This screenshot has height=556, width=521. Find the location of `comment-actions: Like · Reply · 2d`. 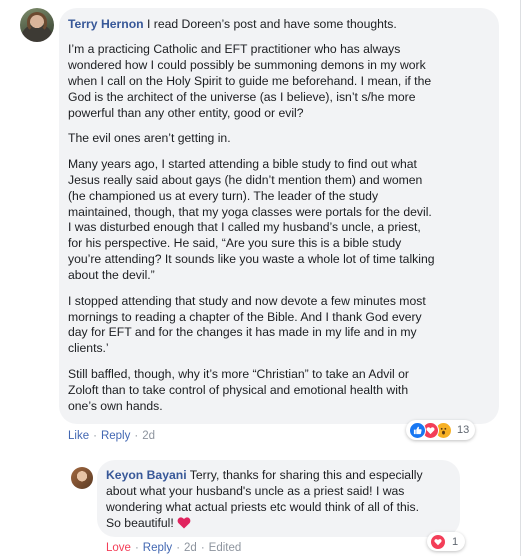

comment-actions: Like · Reply · 2d is located at coordinates (111, 436).